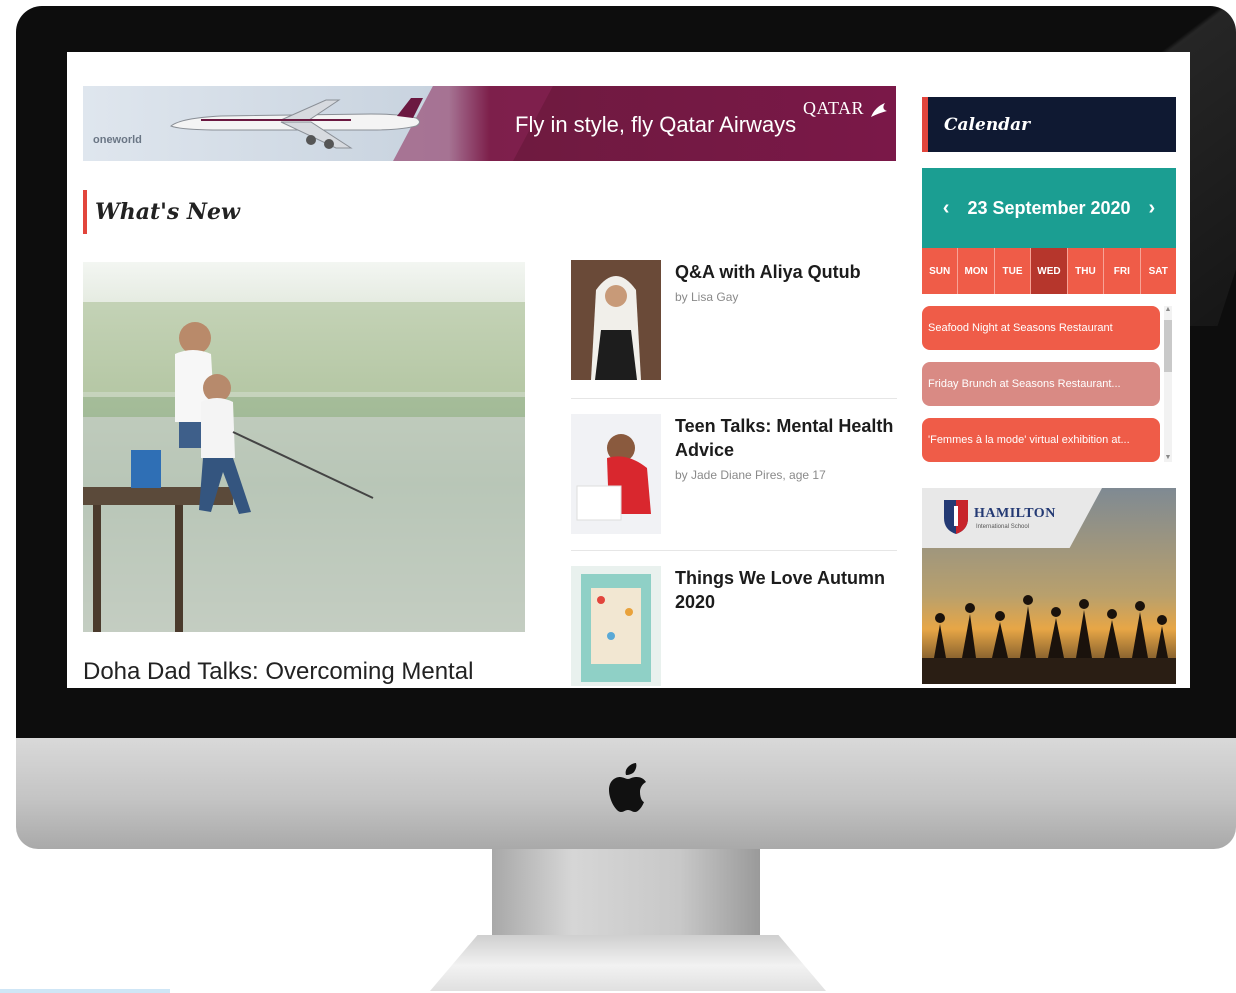  What do you see at coordinates (278, 672) in the screenshot?
I see `feature-article-title: Doha Dad Talks: Overcoming Mental` at bounding box center [278, 672].